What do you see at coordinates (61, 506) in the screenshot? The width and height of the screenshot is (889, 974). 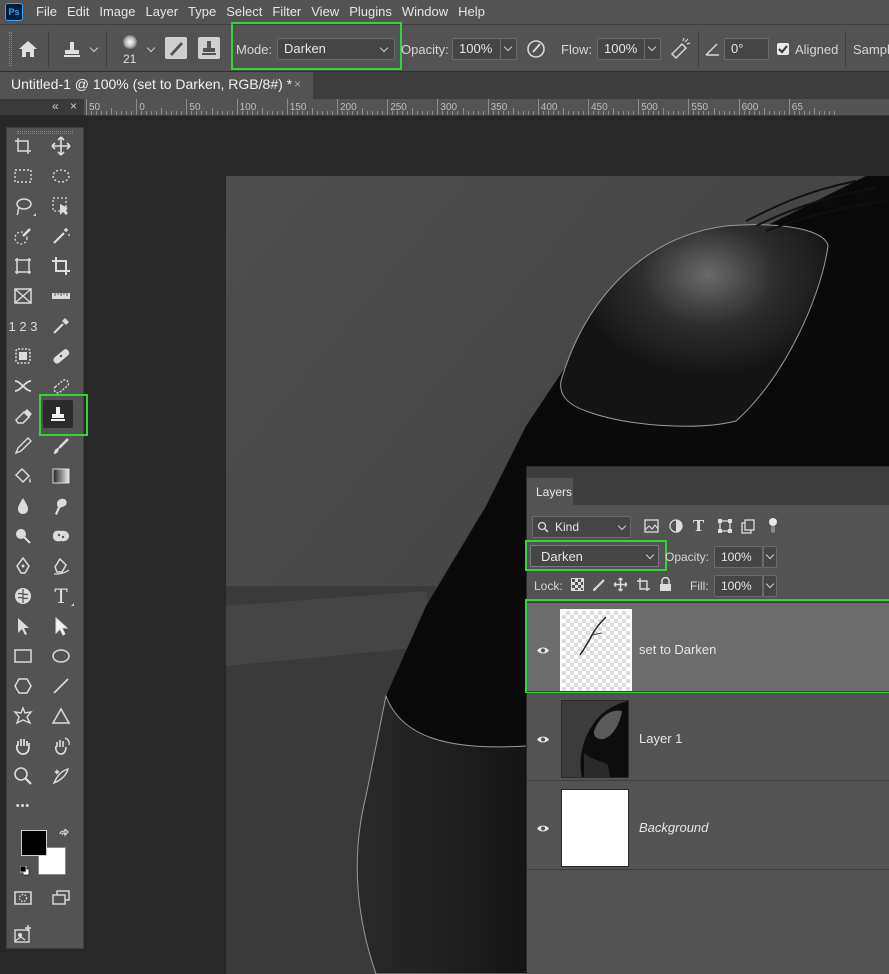 I see `smudge-tool-icon` at bounding box center [61, 506].